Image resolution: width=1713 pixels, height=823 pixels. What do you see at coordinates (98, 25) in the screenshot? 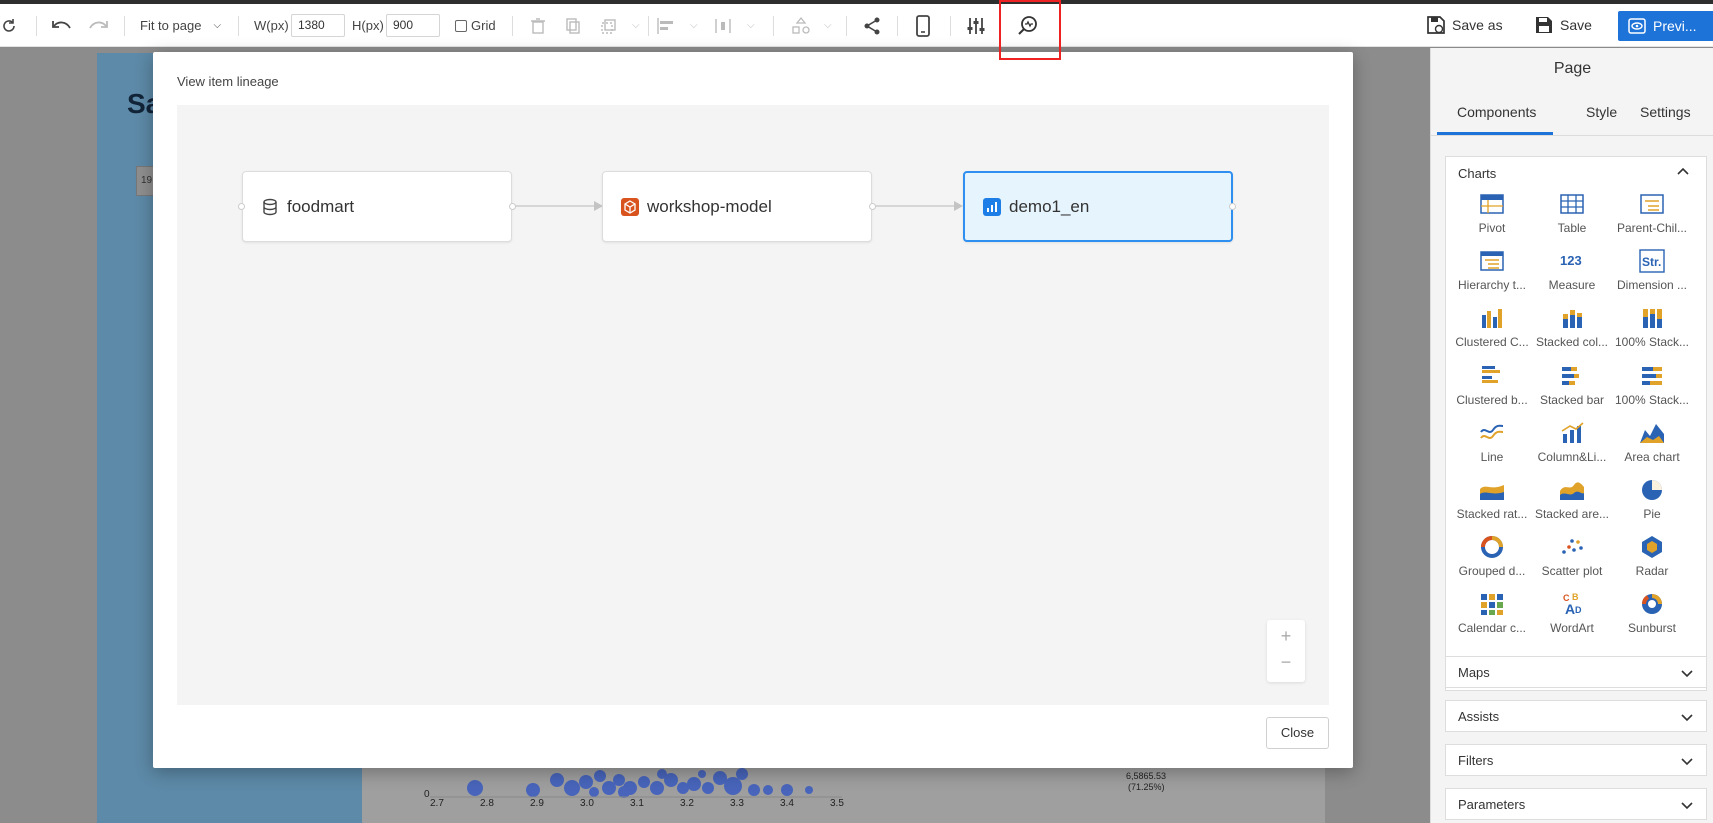
I see `redo-icon` at bounding box center [98, 25].